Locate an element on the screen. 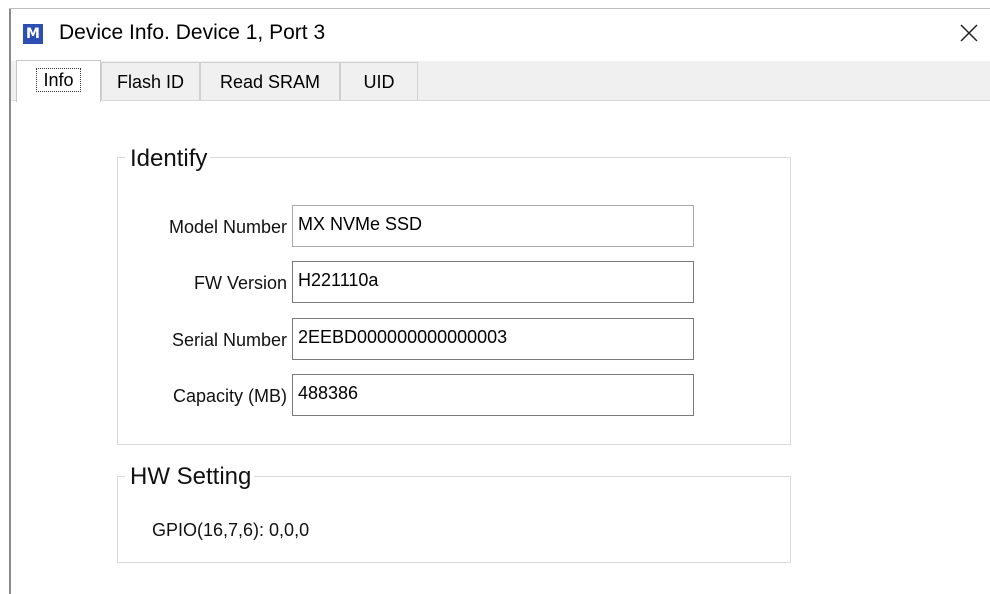 This screenshot has height=594, width=990. tab-flash-id-label: Flash ID is located at coordinates (150, 82).